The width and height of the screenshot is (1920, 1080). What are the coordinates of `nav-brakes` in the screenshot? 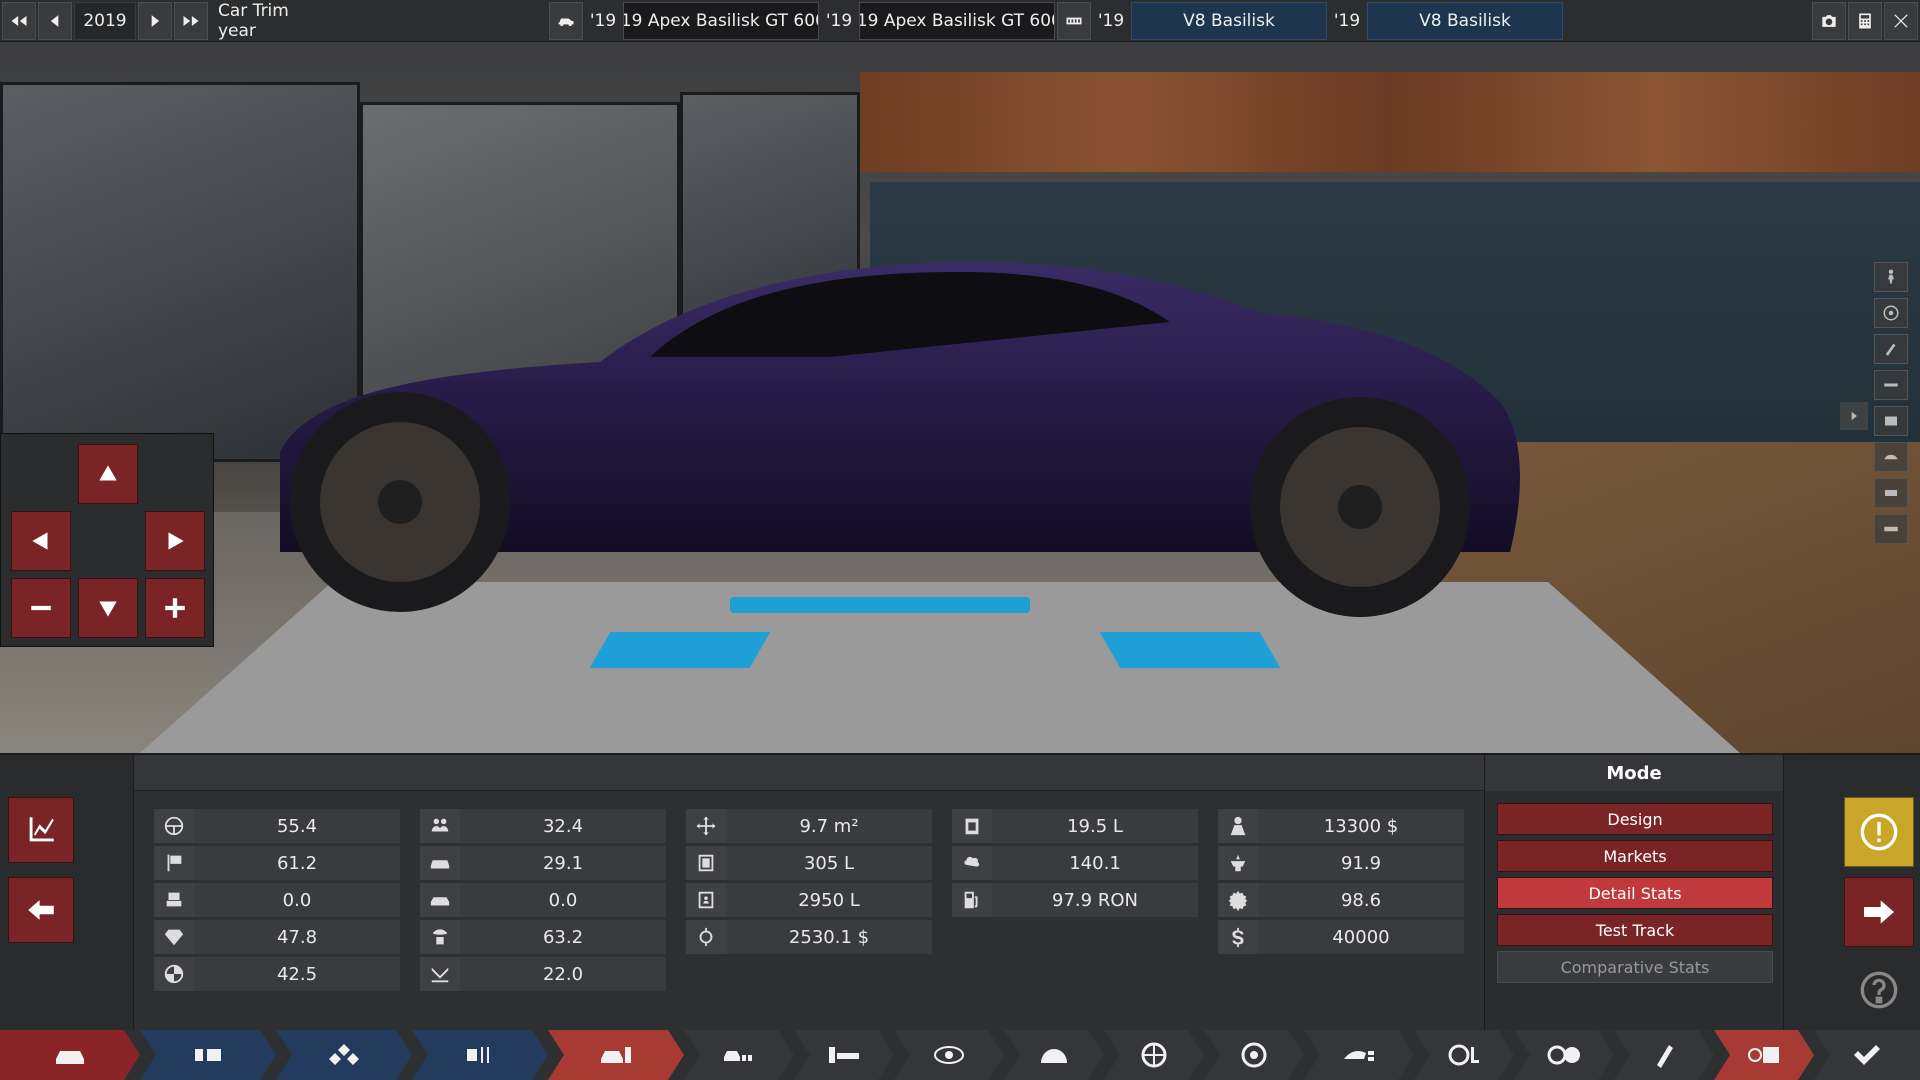 It's located at (949, 1055).